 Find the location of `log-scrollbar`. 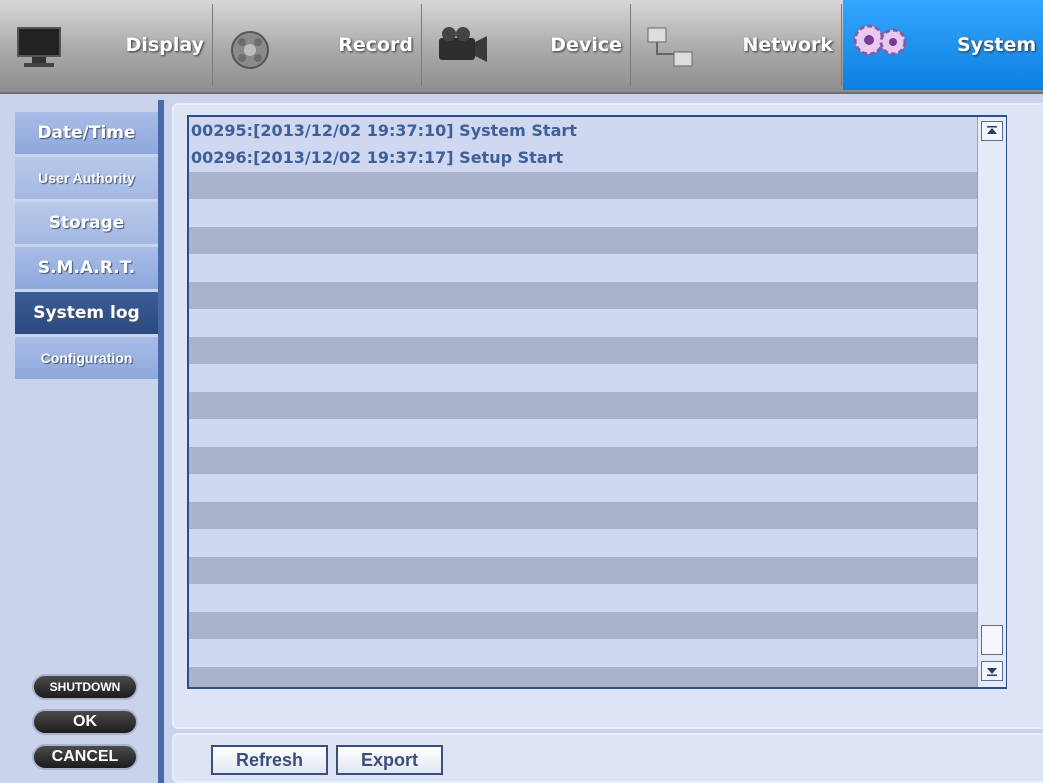

log-scrollbar is located at coordinates (991, 402).